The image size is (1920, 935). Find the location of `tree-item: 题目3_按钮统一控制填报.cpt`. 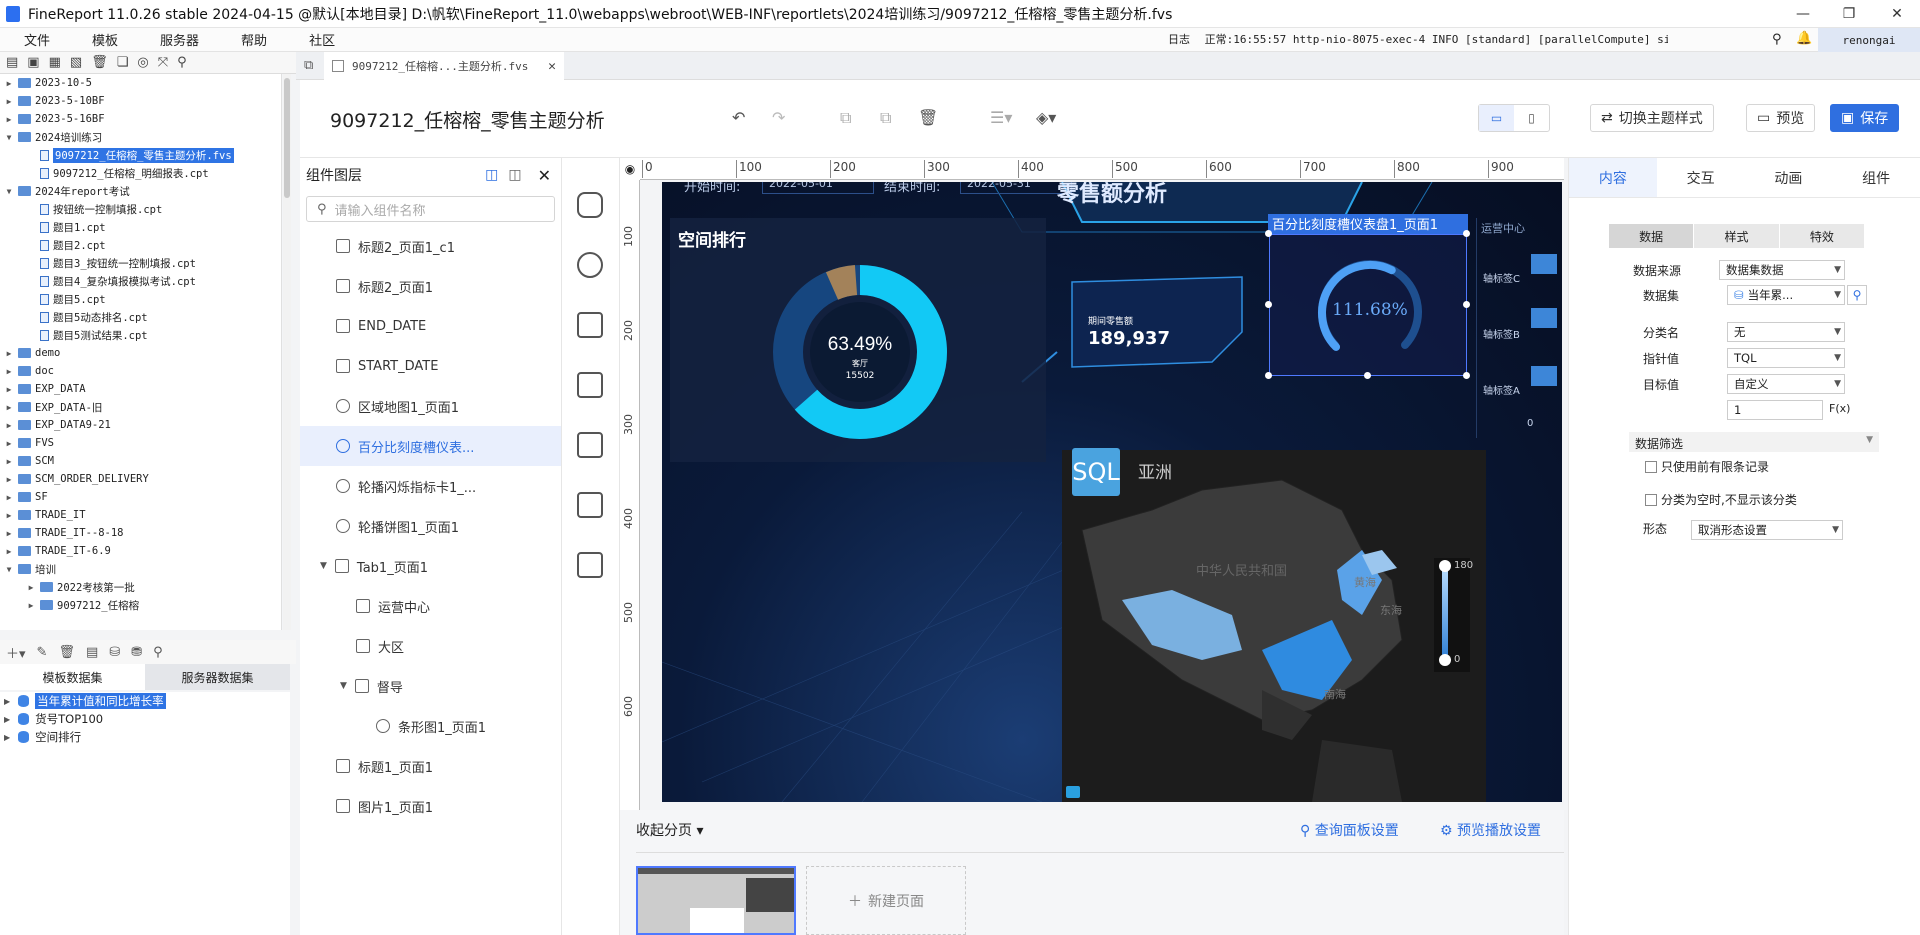

tree-item: 题目3_按钮统一控制填报.cpt is located at coordinates (140, 263).